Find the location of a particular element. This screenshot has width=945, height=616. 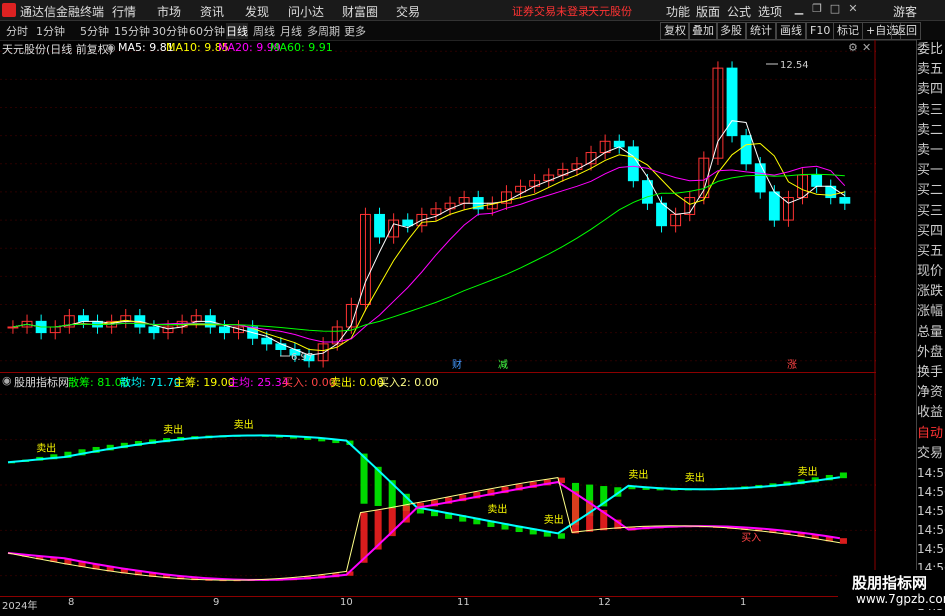

event-marker-finance: 财 is located at coordinates (457, 364).